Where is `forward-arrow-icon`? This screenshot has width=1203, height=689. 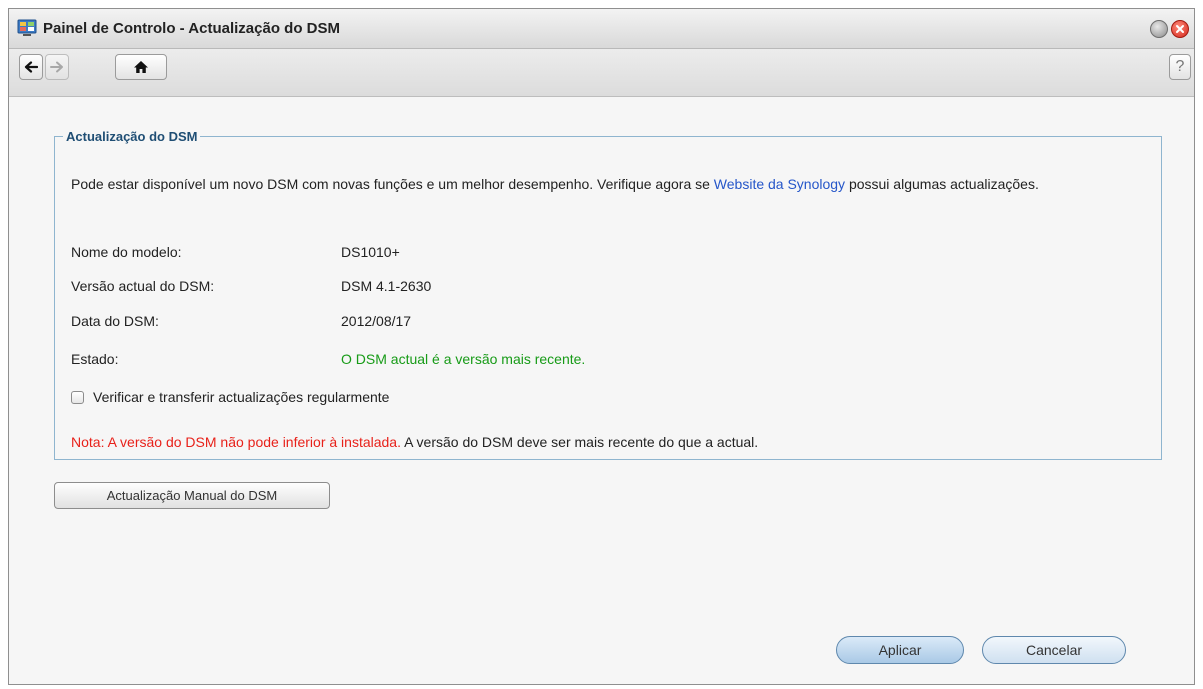 forward-arrow-icon is located at coordinates (56, 67).